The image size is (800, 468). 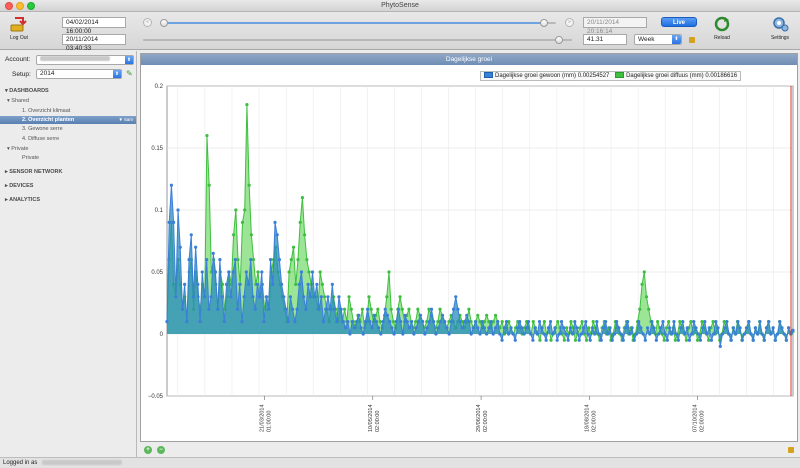 I want to click on sidebar-item-overzicht-planten: 2. Overzicht planten ▼ 6am, so click(x=68, y=120).